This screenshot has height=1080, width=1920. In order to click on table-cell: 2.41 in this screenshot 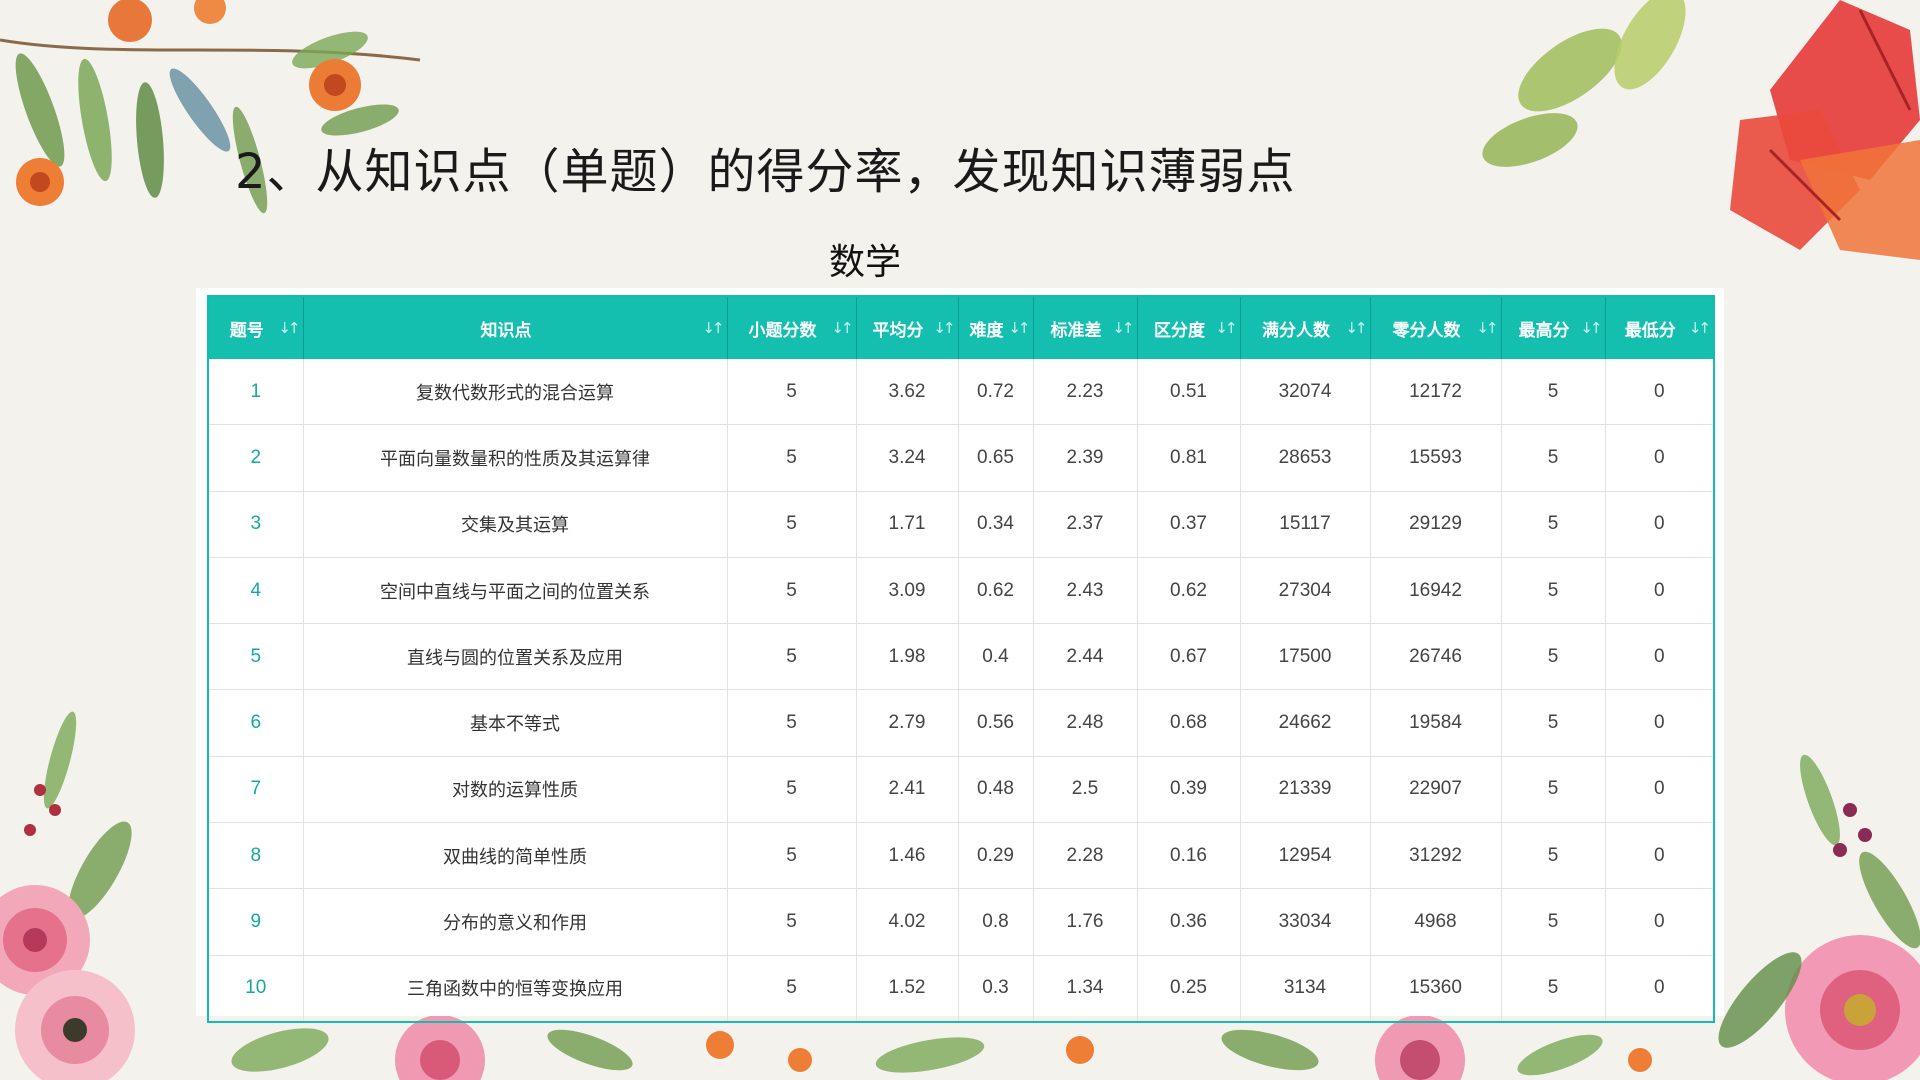, I will do `click(907, 790)`.